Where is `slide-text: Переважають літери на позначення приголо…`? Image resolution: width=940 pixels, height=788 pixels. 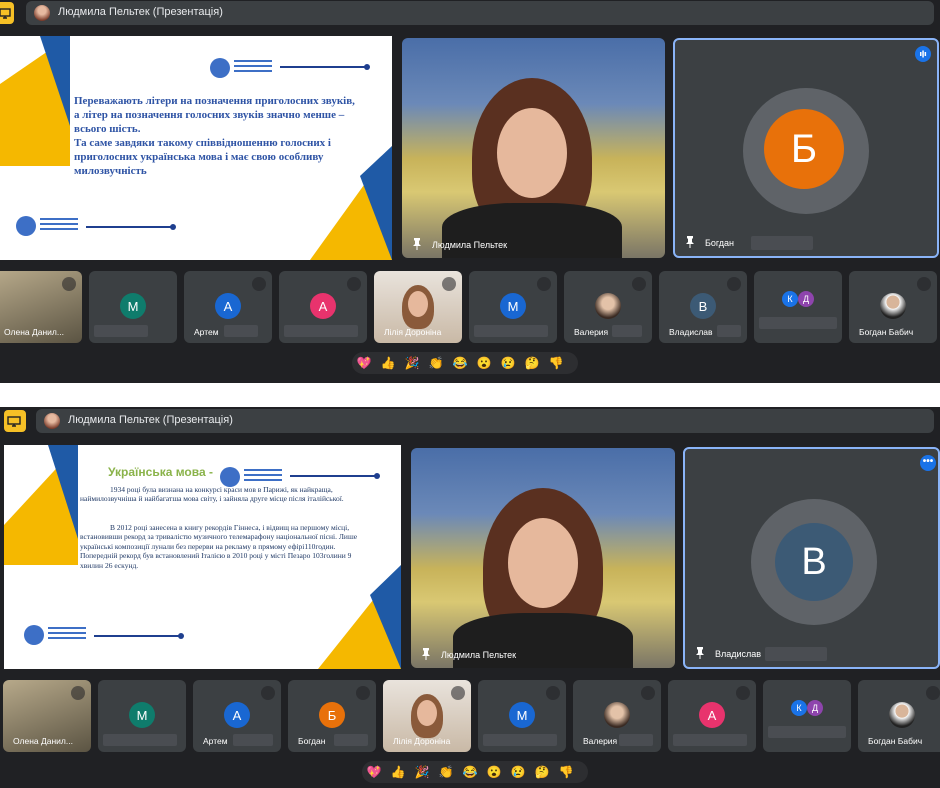 slide-text: Переважають літери на позначення приголо… is located at coordinates (229, 136).